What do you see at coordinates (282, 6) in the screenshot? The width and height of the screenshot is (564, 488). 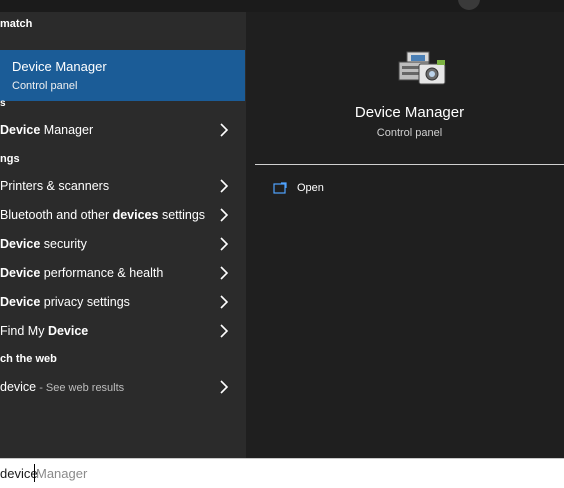 I see `top-strip` at bounding box center [282, 6].